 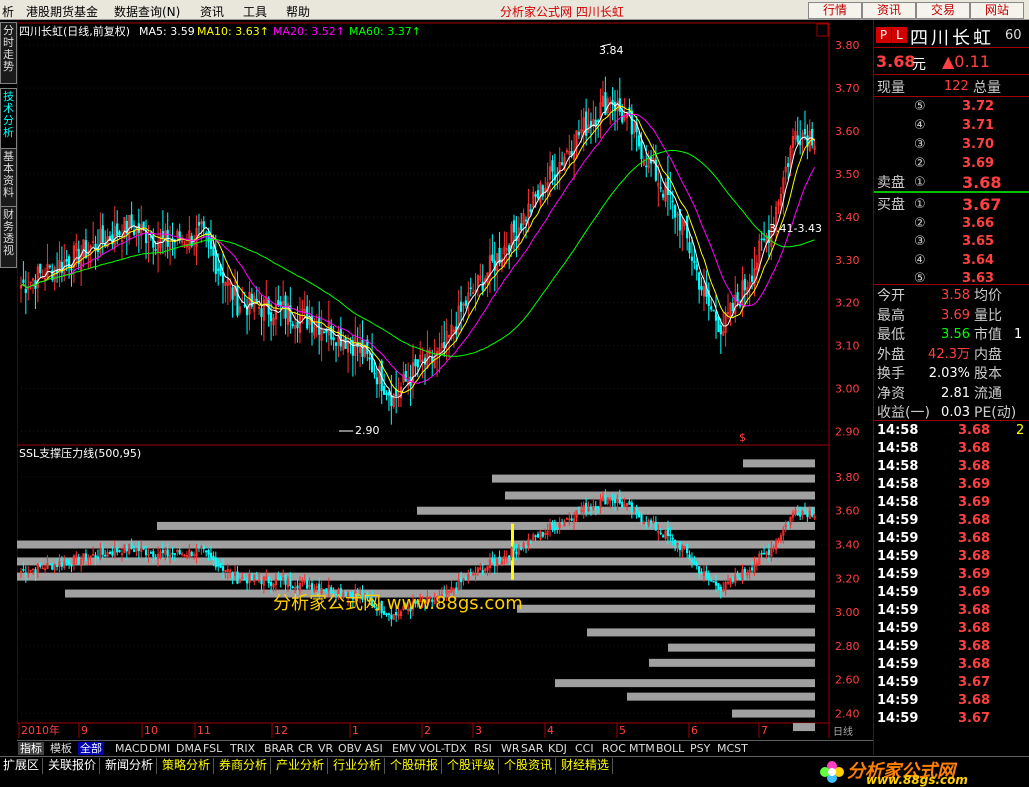 What do you see at coordinates (404, 748) in the screenshot?
I see `indicator-emv: EMV` at bounding box center [404, 748].